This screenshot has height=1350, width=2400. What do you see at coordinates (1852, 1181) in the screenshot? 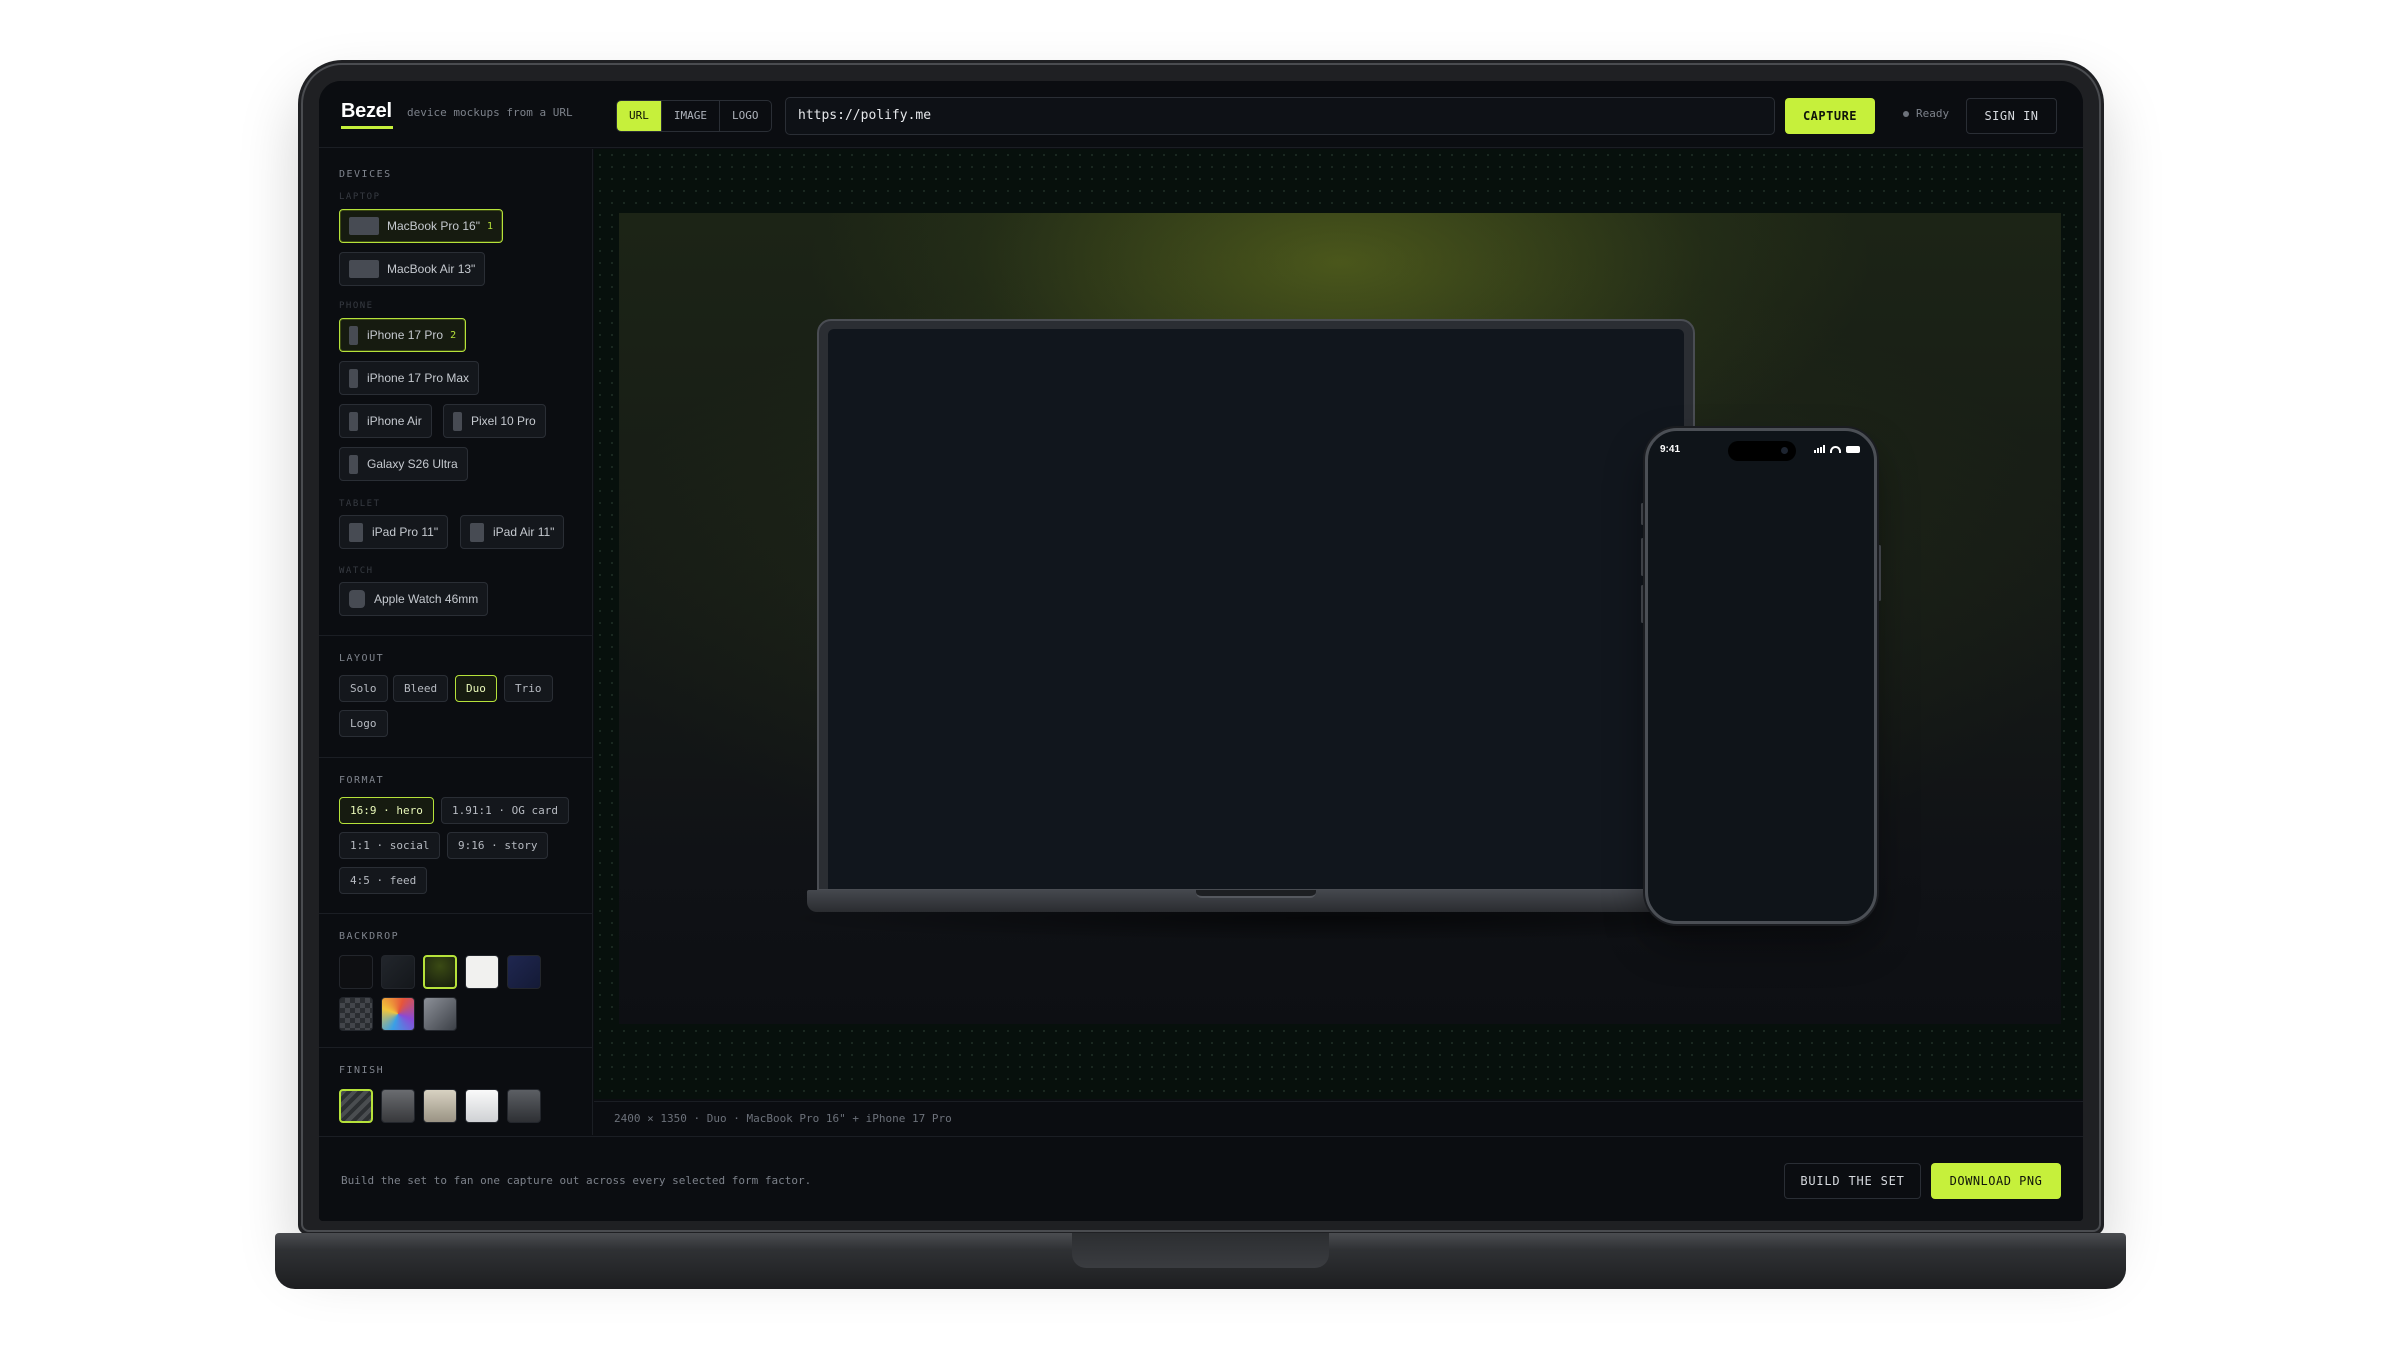
I see `build-set-button: BUILD THE SET` at bounding box center [1852, 1181].